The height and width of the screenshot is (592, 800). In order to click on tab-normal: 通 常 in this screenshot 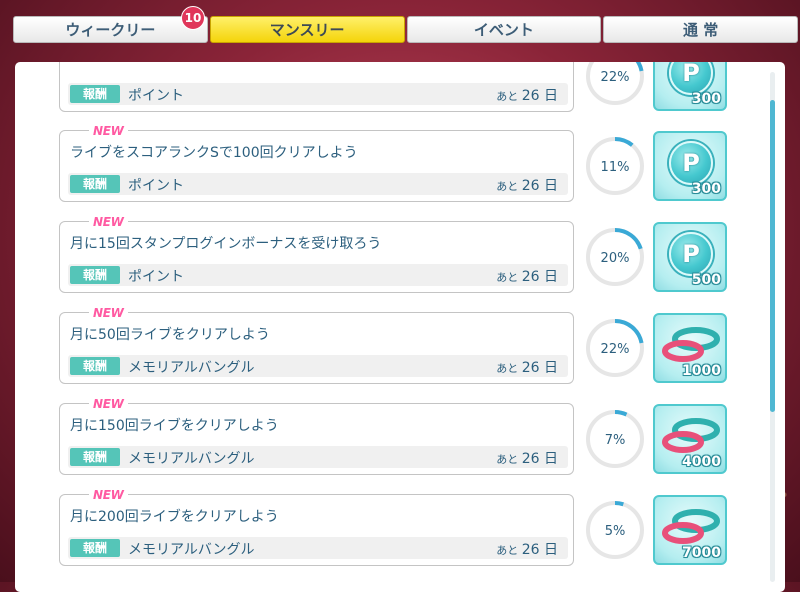, I will do `click(700, 29)`.